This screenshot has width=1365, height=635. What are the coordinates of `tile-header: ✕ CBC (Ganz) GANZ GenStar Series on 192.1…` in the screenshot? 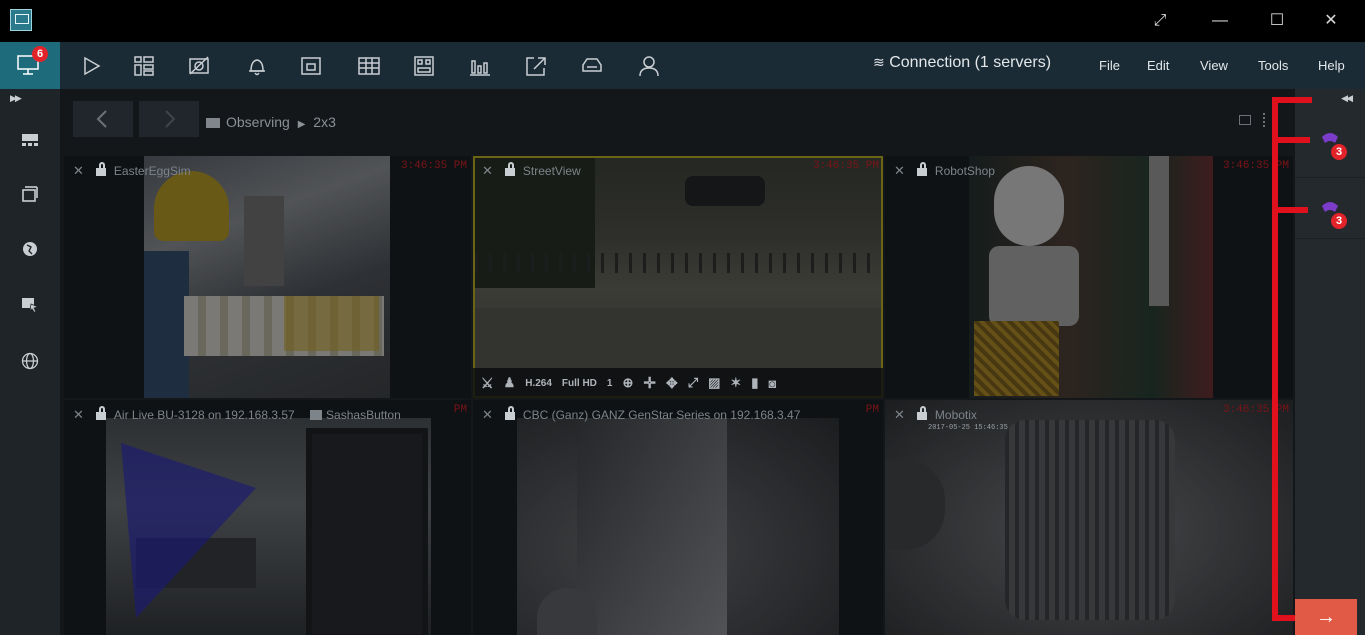 It's located at (678, 415).